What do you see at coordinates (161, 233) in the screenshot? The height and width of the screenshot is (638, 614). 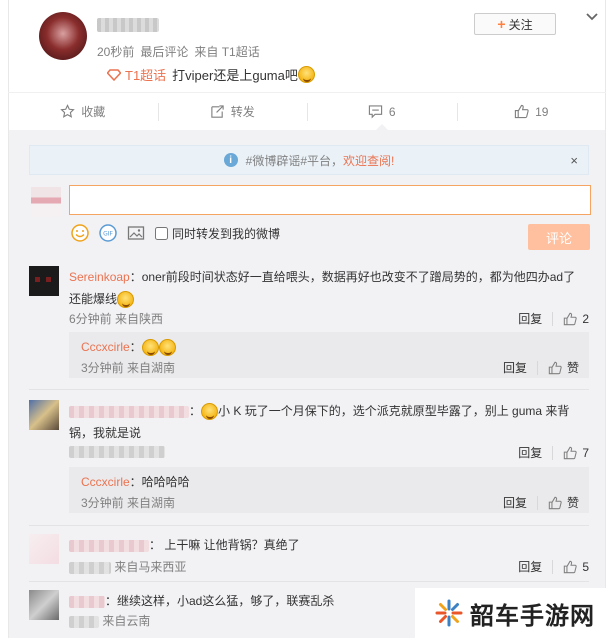 I see `repost-checkbox-input` at bounding box center [161, 233].